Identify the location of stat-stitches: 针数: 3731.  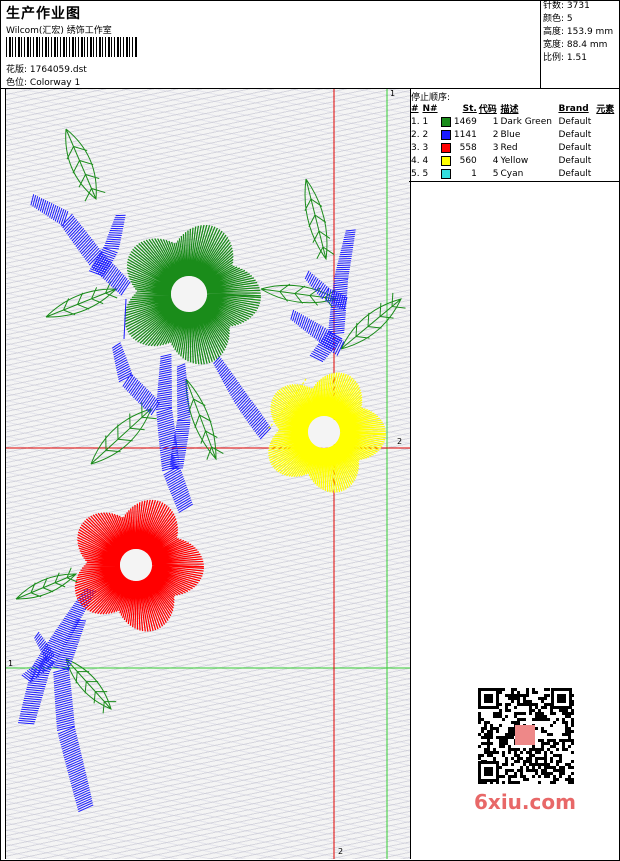
(566, 6).